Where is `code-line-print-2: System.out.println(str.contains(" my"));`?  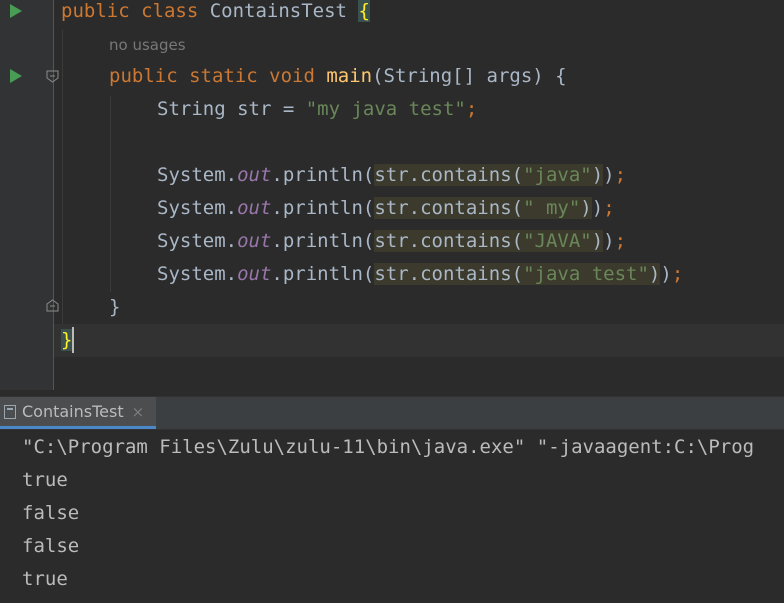 code-line-print-2: System.out.println(str.contains(" my")); is located at coordinates (386, 208).